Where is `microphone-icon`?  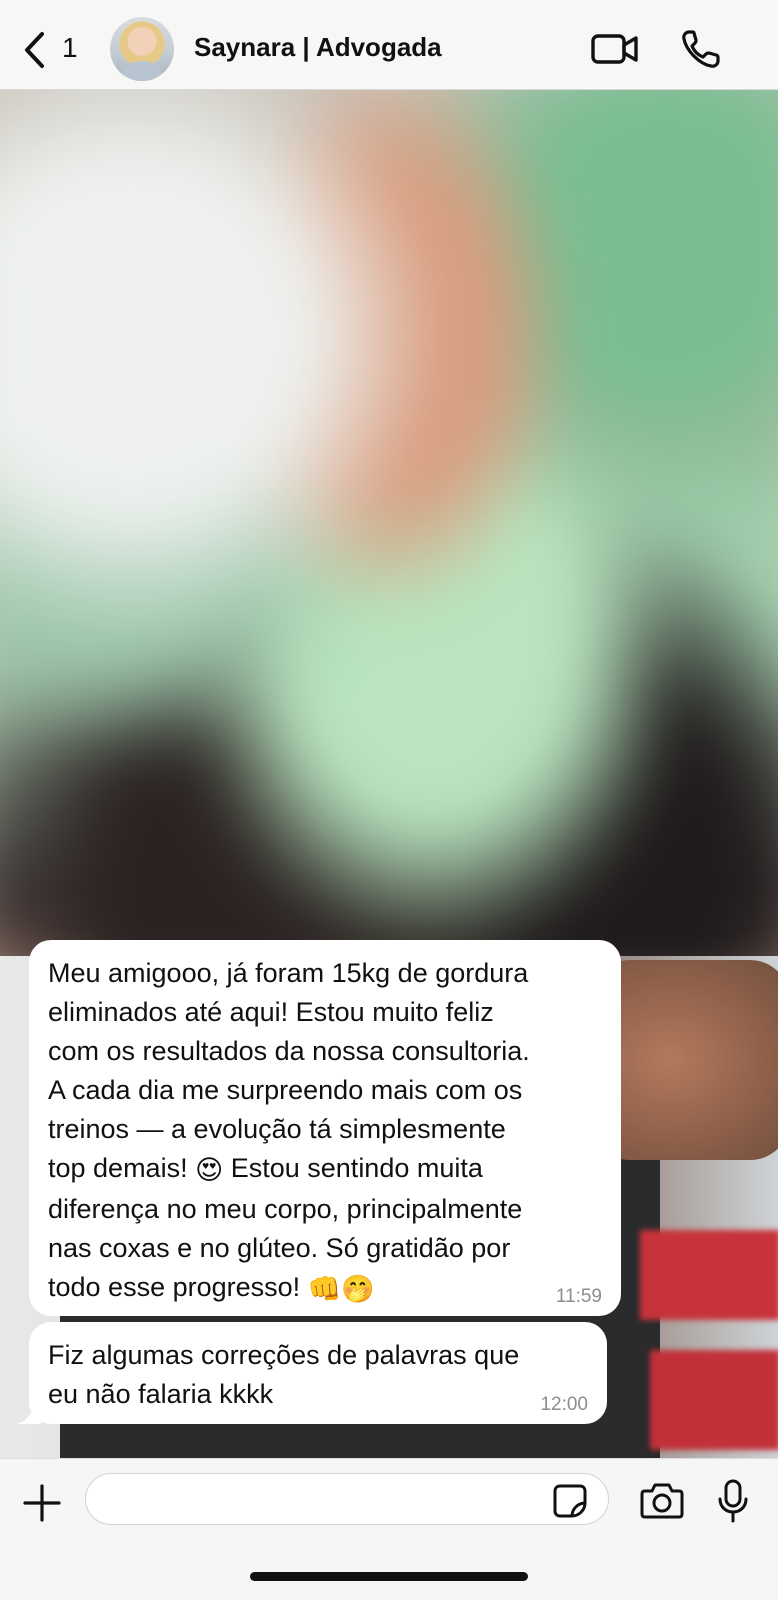 microphone-icon is located at coordinates (733, 1501).